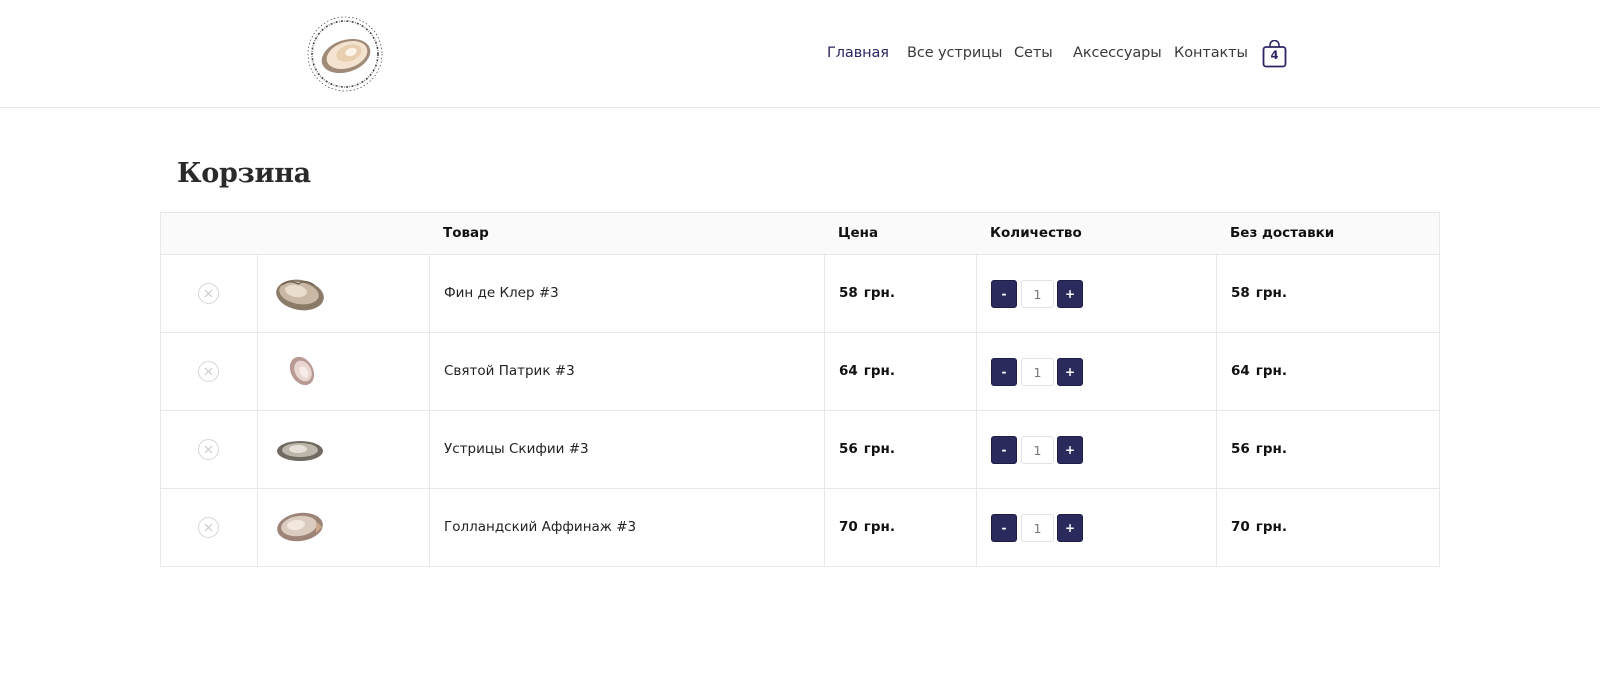  Describe the element at coordinates (1033, 53) in the screenshot. I see `nav-item-sets: Сеты` at that location.